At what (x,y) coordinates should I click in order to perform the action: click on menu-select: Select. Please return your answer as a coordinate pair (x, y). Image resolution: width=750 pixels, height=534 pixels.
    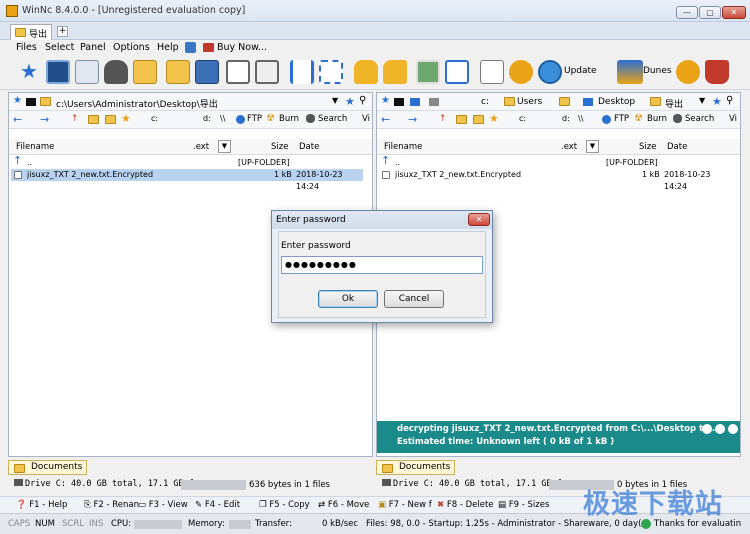
    Looking at the image, I should click on (59, 47).